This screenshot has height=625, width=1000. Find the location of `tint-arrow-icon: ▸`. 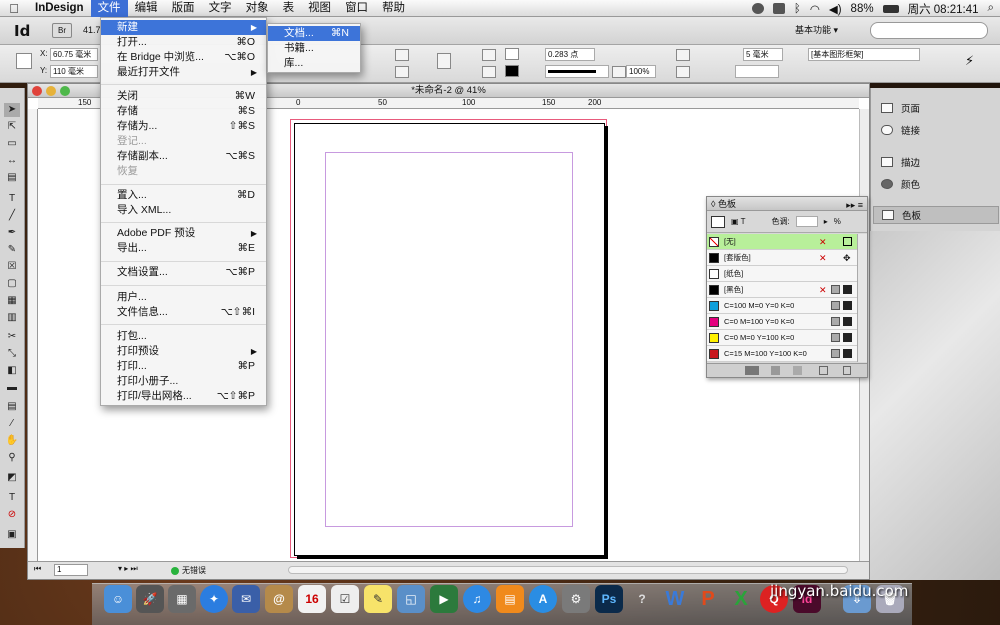

tint-arrow-icon: ▸ is located at coordinates (826, 221).